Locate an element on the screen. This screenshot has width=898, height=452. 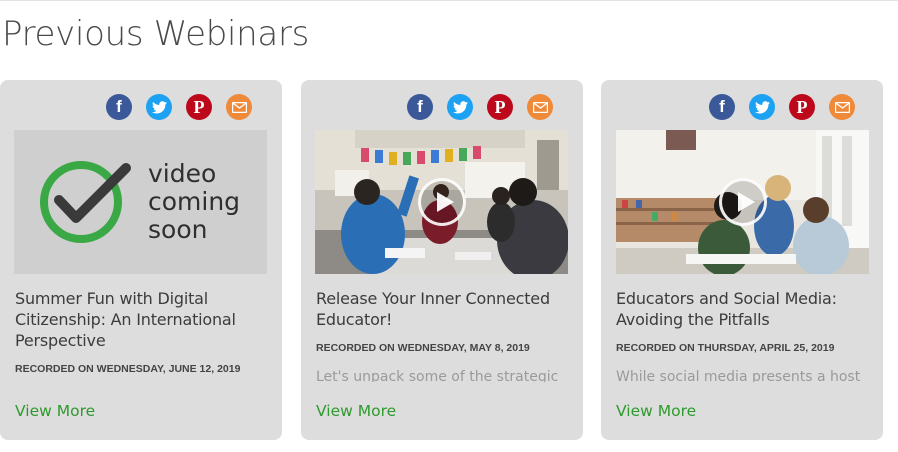
webinar-title: Release Your Inner Connected Educator! is located at coordinates (441, 309).